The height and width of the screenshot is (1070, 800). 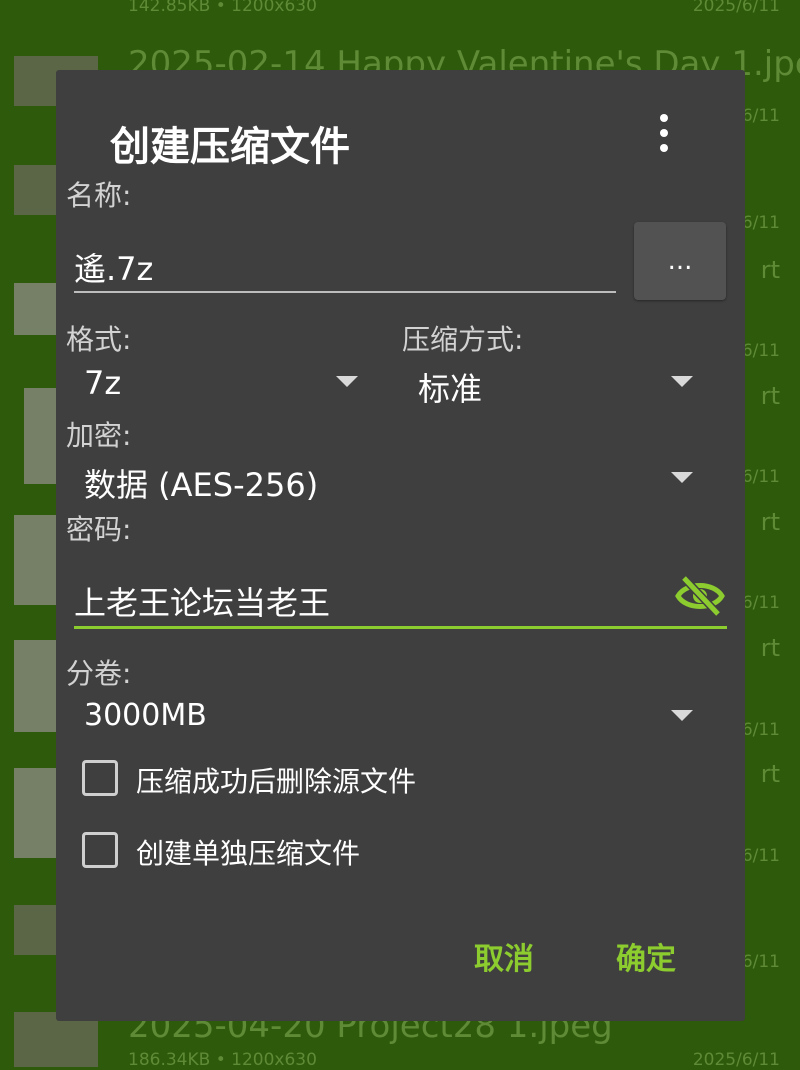 What do you see at coordinates (450, 387) in the screenshot?
I see `method-select-value: 标准` at bounding box center [450, 387].